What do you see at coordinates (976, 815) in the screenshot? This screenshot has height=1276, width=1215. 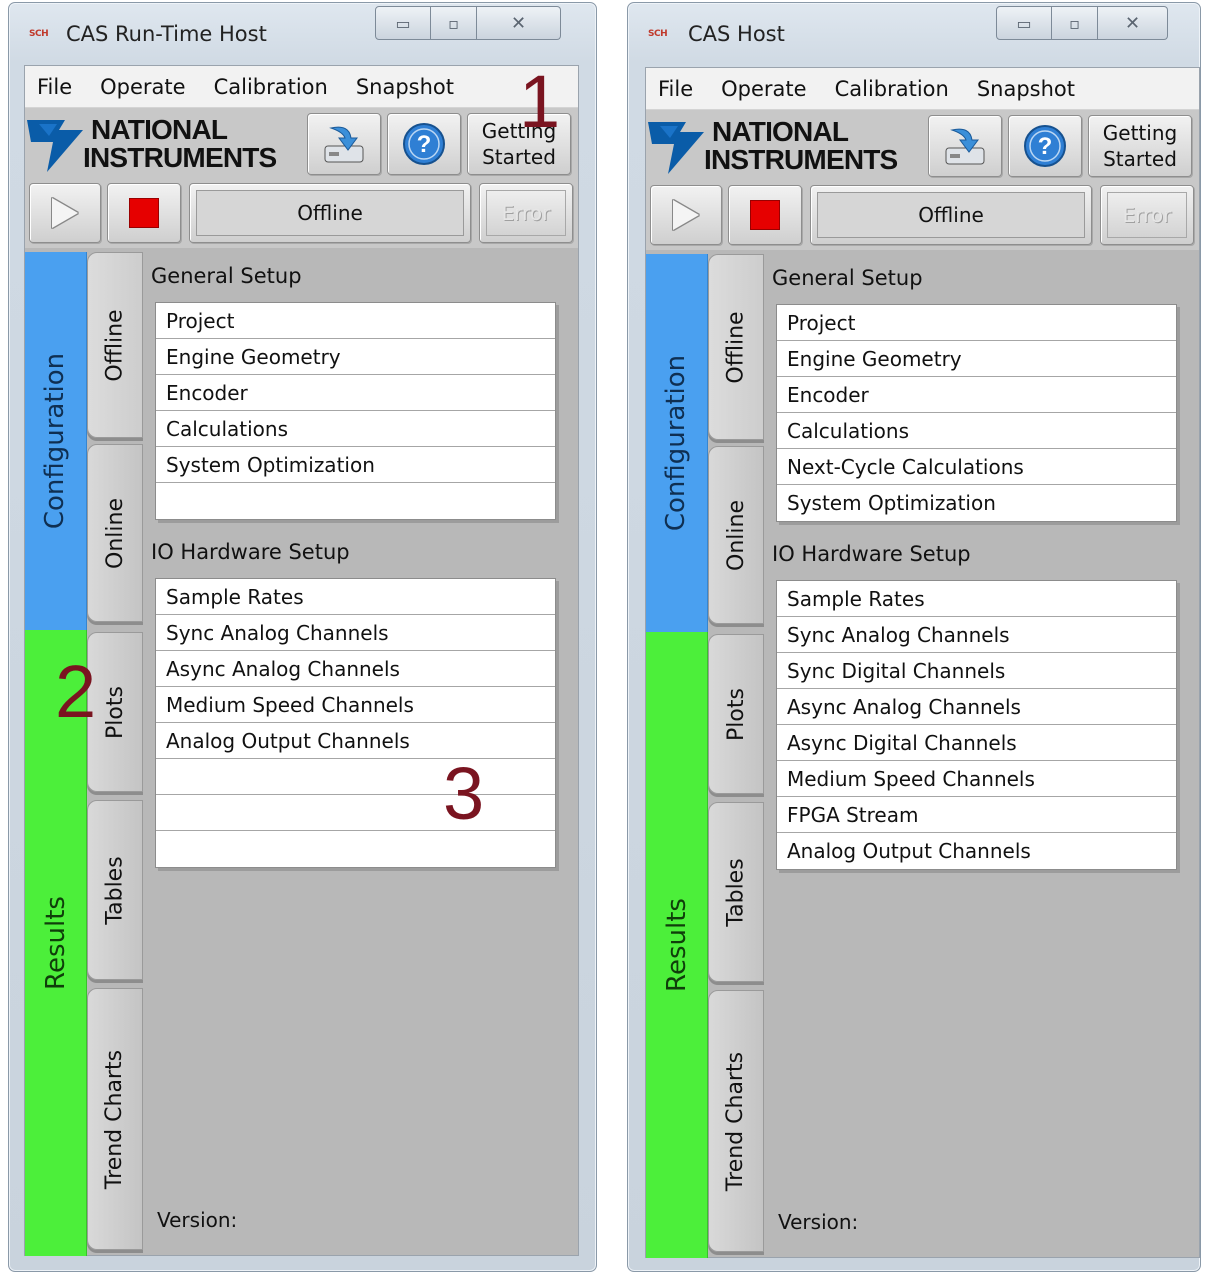 I see `list-item: FPGA Stream` at bounding box center [976, 815].